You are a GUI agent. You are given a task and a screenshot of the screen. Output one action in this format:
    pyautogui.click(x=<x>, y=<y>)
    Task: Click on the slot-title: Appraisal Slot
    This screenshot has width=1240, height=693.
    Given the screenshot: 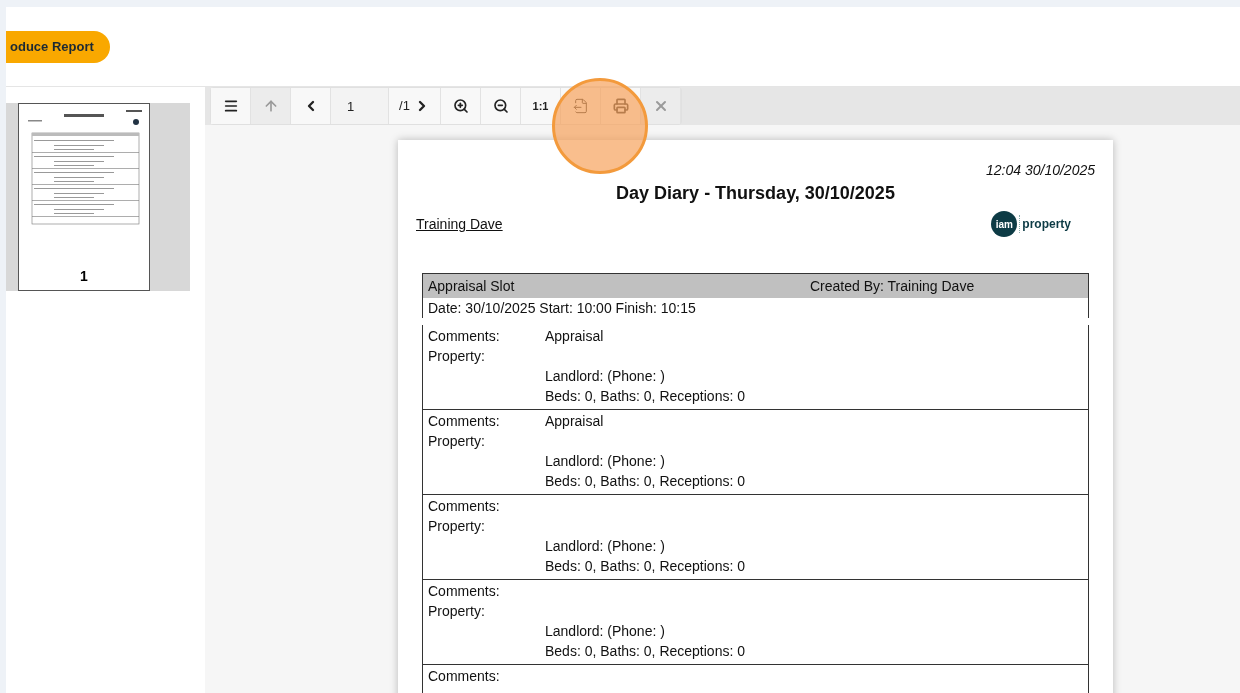 What is the action you would take?
    pyautogui.click(x=472, y=286)
    